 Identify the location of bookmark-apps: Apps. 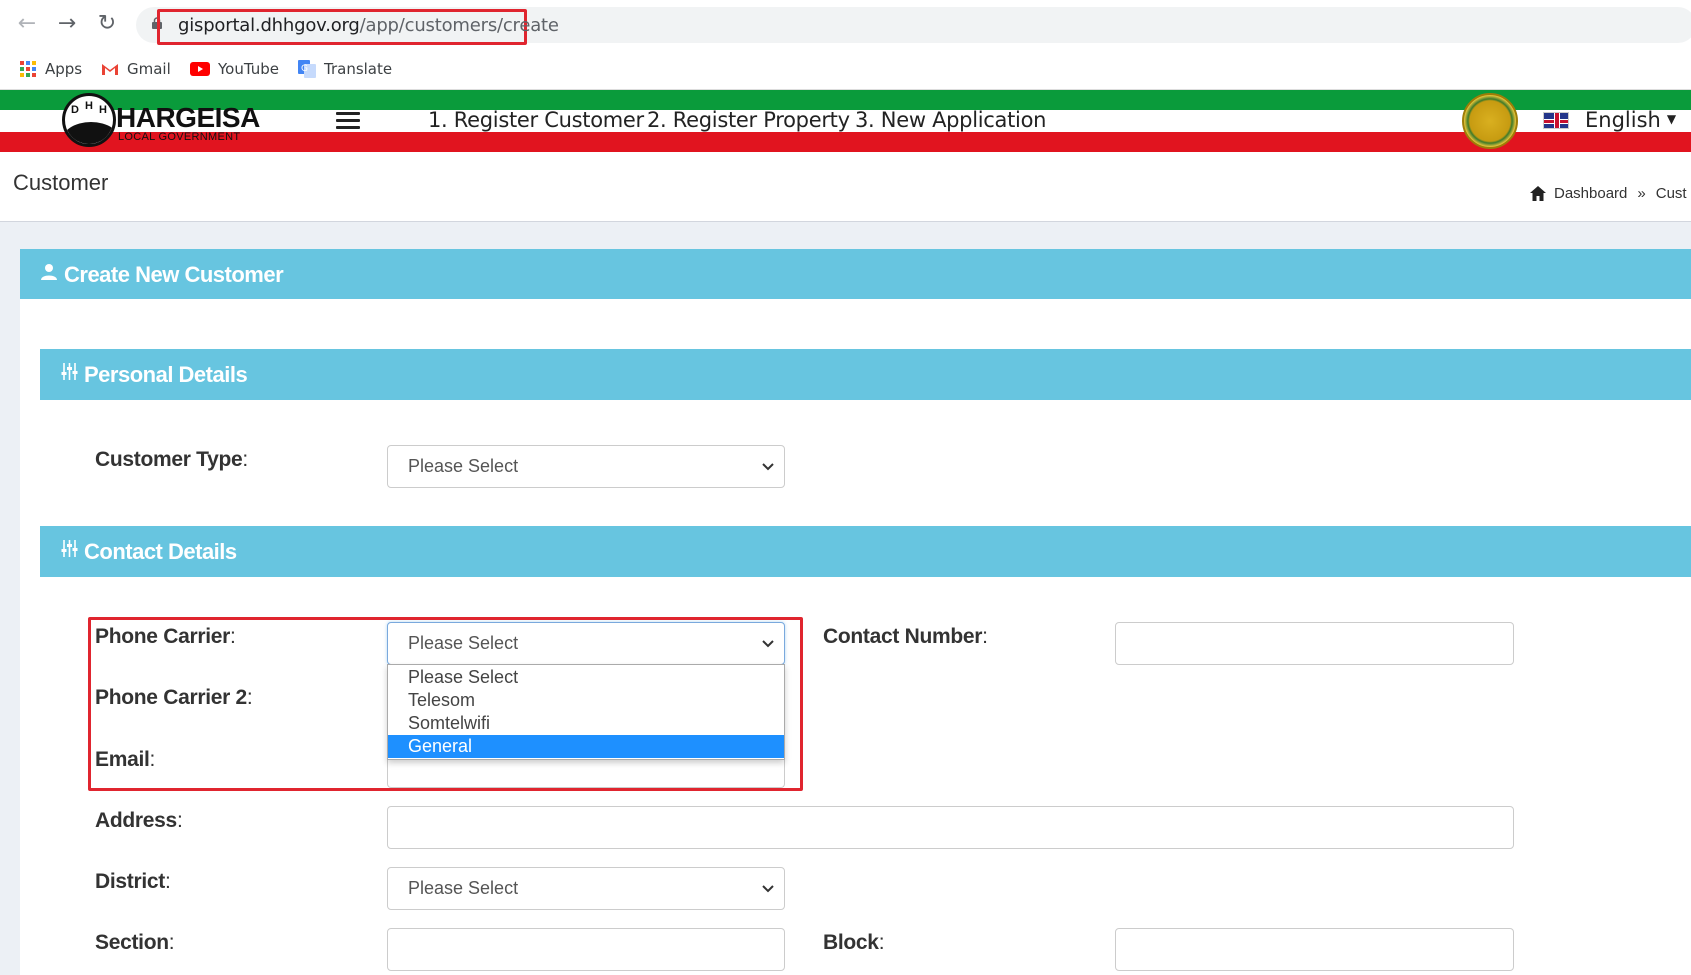
(50, 69).